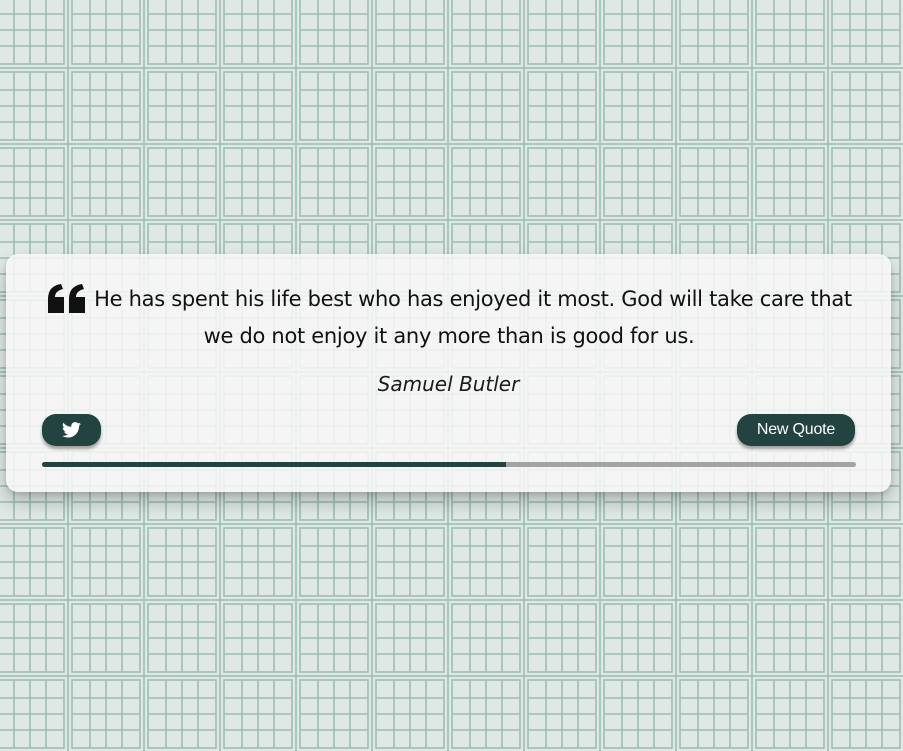  Describe the element at coordinates (448, 384) in the screenshot. I see `quote-author: Samuel Butler` at that location.